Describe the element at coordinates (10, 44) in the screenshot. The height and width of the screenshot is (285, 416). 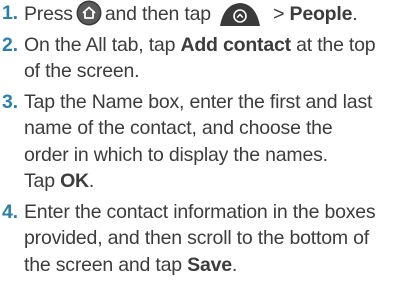
I see `step-number: 2.` at that location.